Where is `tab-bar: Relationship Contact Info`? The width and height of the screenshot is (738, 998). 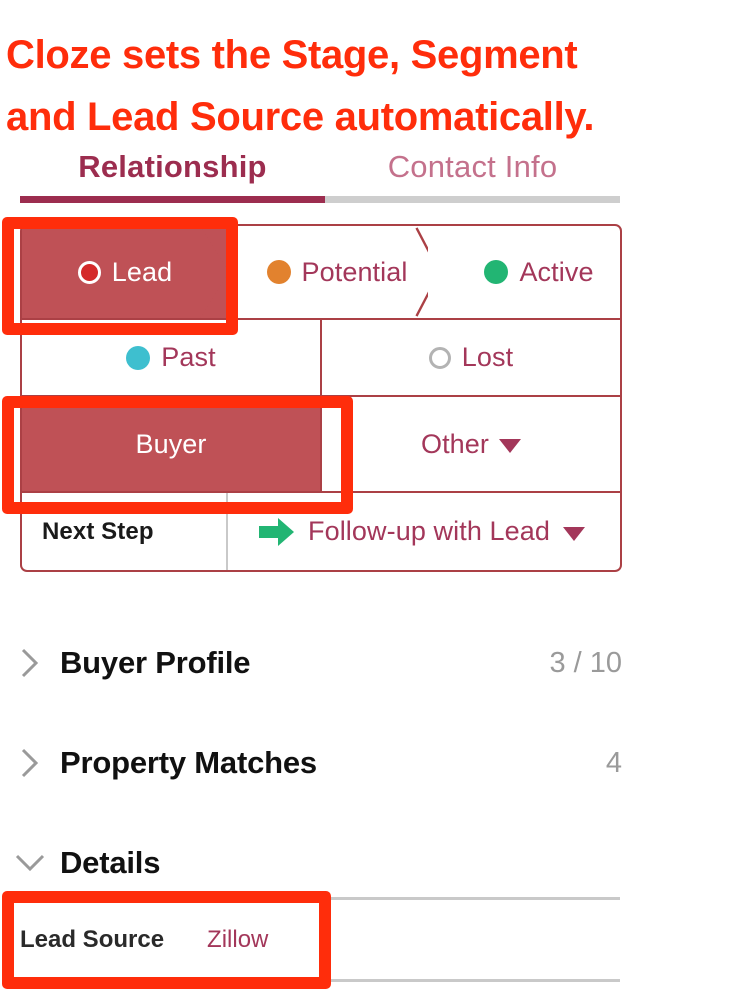
tab-bar: Relationship Contact Info is located at coordinates (320, 175).